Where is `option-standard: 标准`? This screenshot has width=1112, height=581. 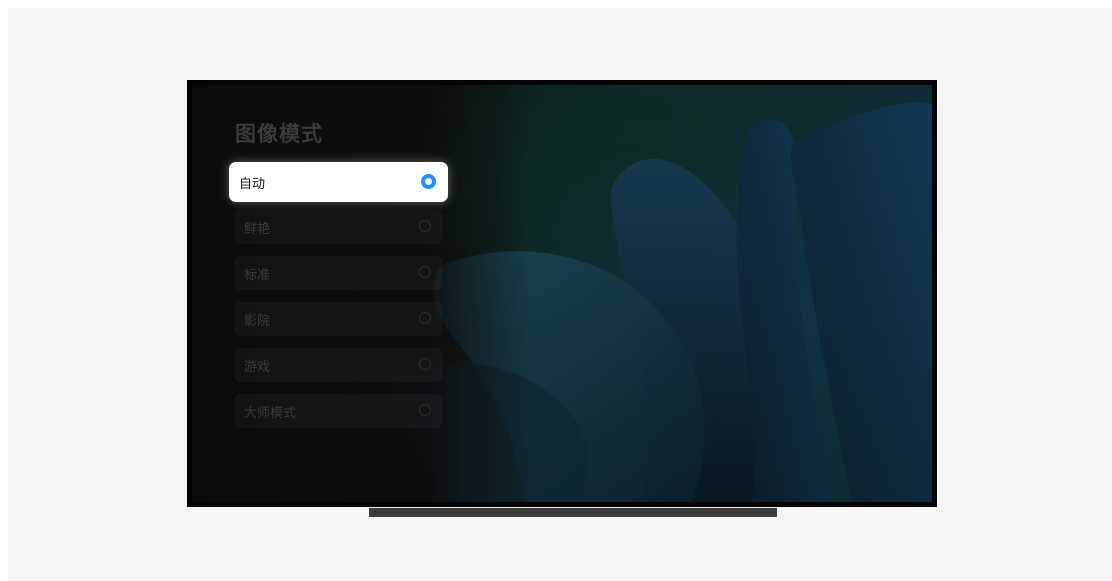 option-standard: 标准 is located at coordinates (338, 273).